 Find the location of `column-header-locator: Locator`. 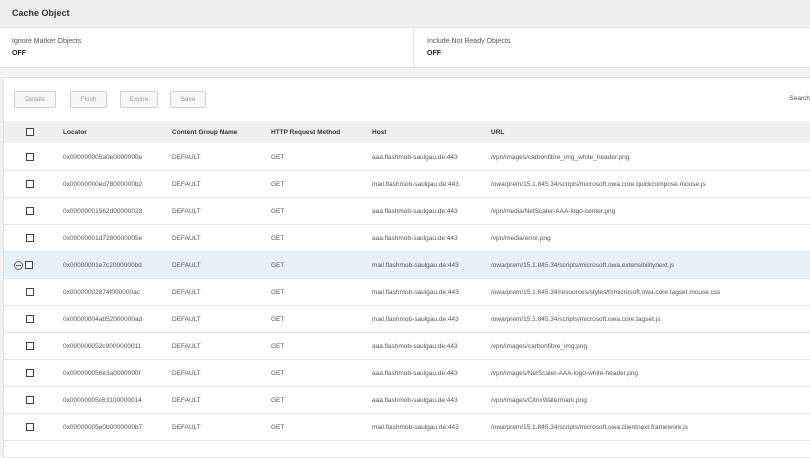

column-header-locator: Locator is located at coordinates (110, 132).